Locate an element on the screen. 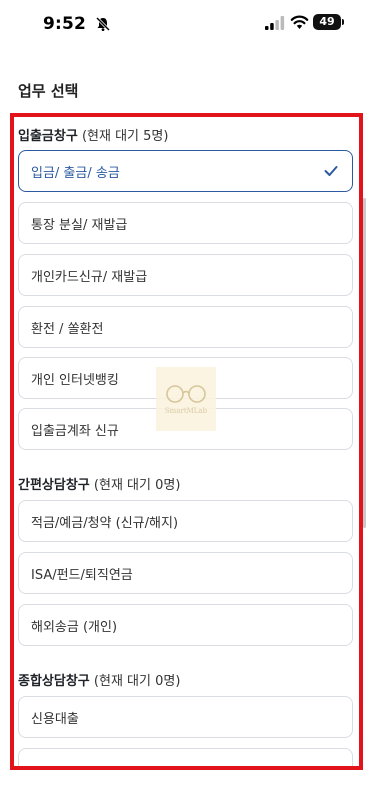  watermark-logo: SmartMLab is located at coordinates (186, 399).